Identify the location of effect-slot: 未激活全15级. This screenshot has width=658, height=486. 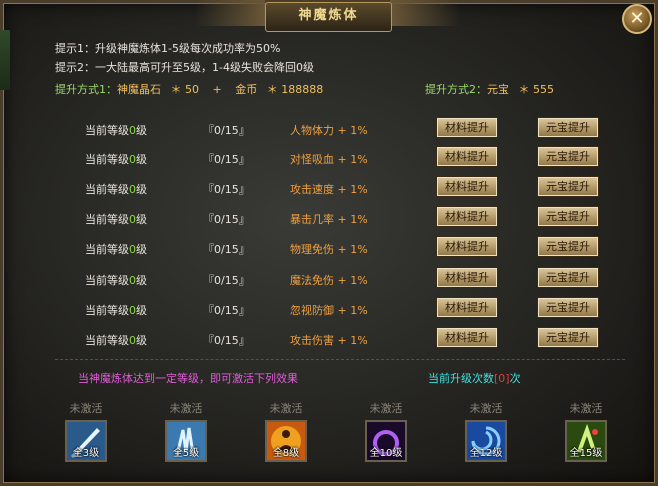
(586, 431).